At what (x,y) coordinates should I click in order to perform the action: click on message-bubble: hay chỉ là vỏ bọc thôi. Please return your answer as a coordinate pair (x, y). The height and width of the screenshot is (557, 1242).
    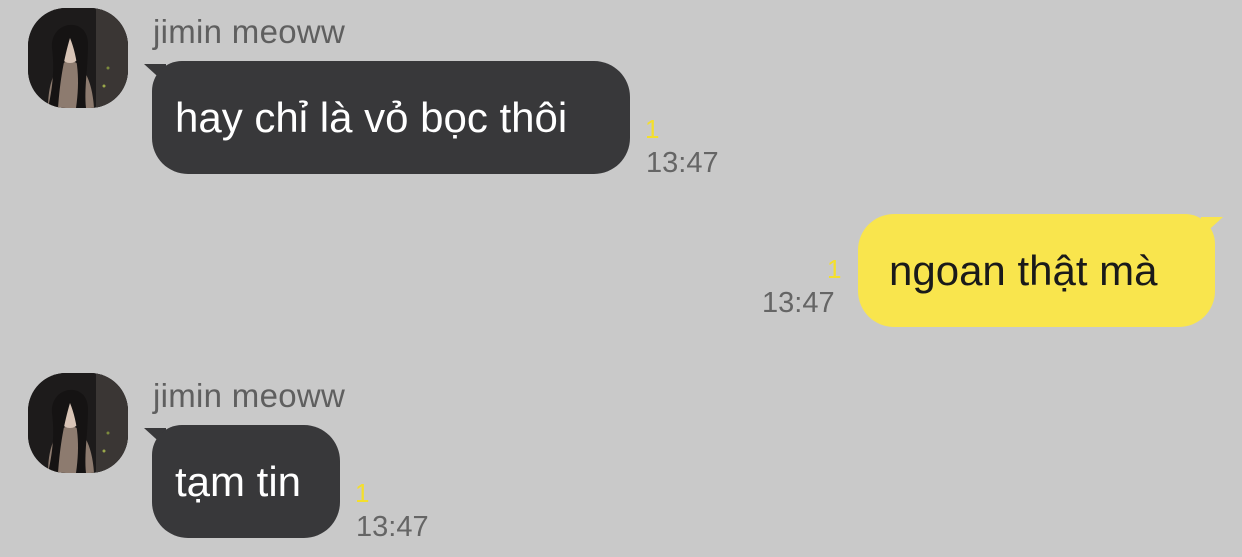
    Looking at the image, I should click on (391, 117).